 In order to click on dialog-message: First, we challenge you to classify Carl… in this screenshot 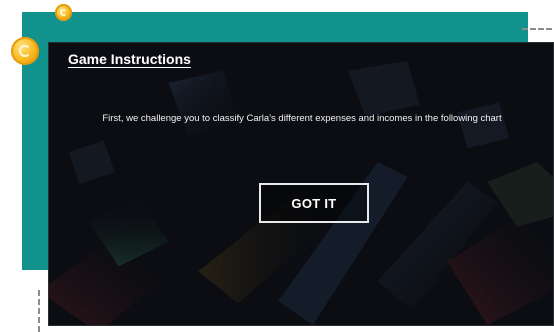, I will do `click(302, 118)`.